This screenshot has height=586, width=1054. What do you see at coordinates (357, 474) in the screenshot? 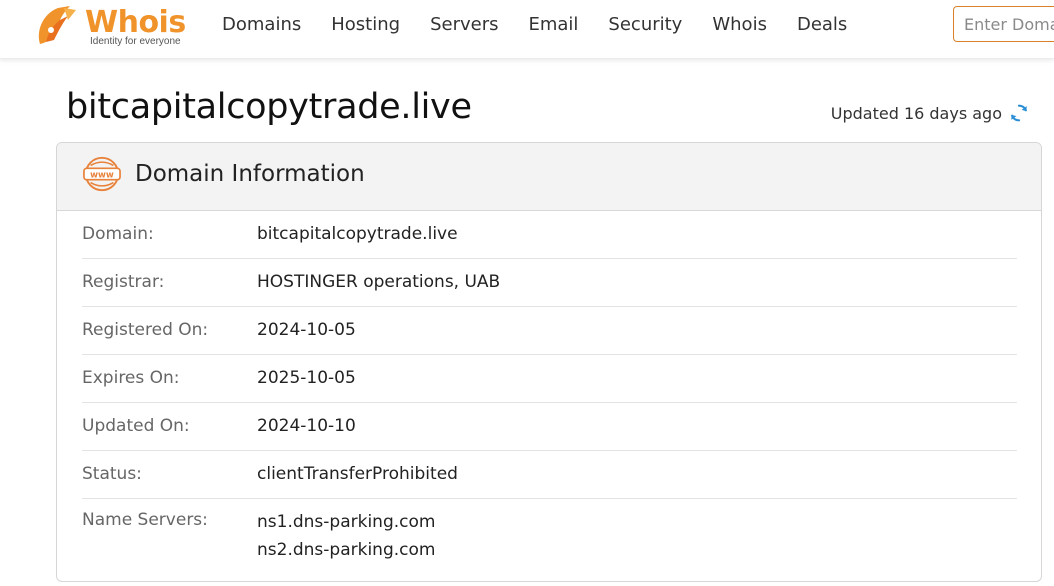
I see `row-value: clientTransferProhibited` at bounding box center [357, 474].